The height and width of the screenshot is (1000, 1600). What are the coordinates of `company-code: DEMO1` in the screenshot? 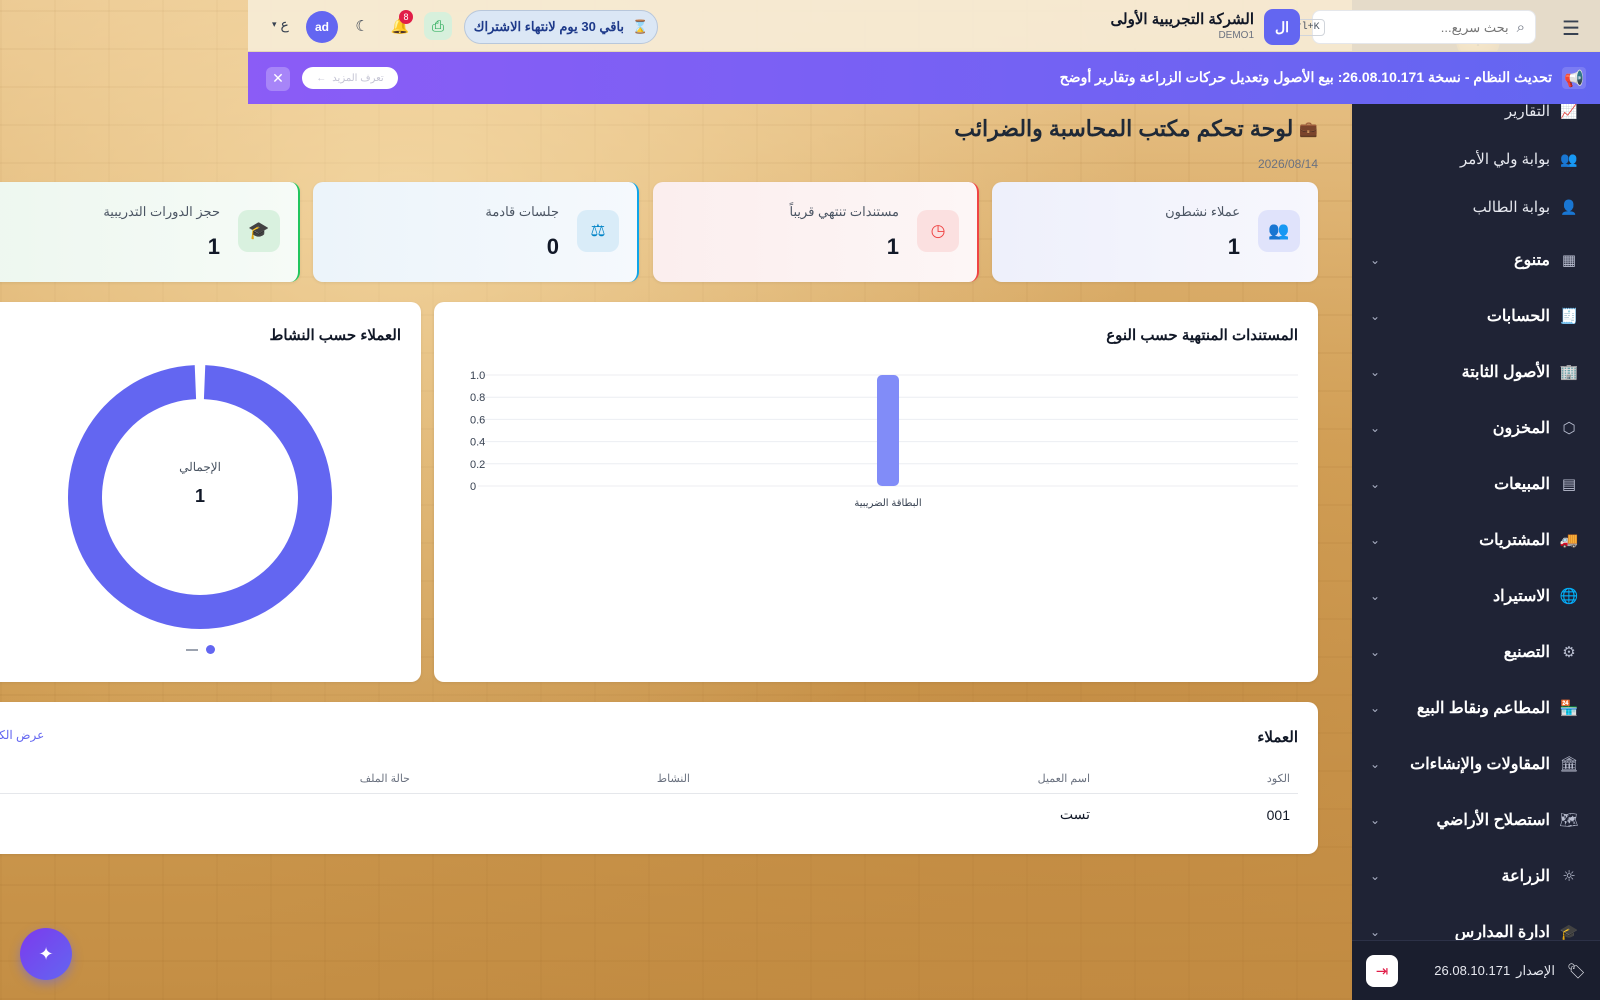 It's located at (1236, 35).